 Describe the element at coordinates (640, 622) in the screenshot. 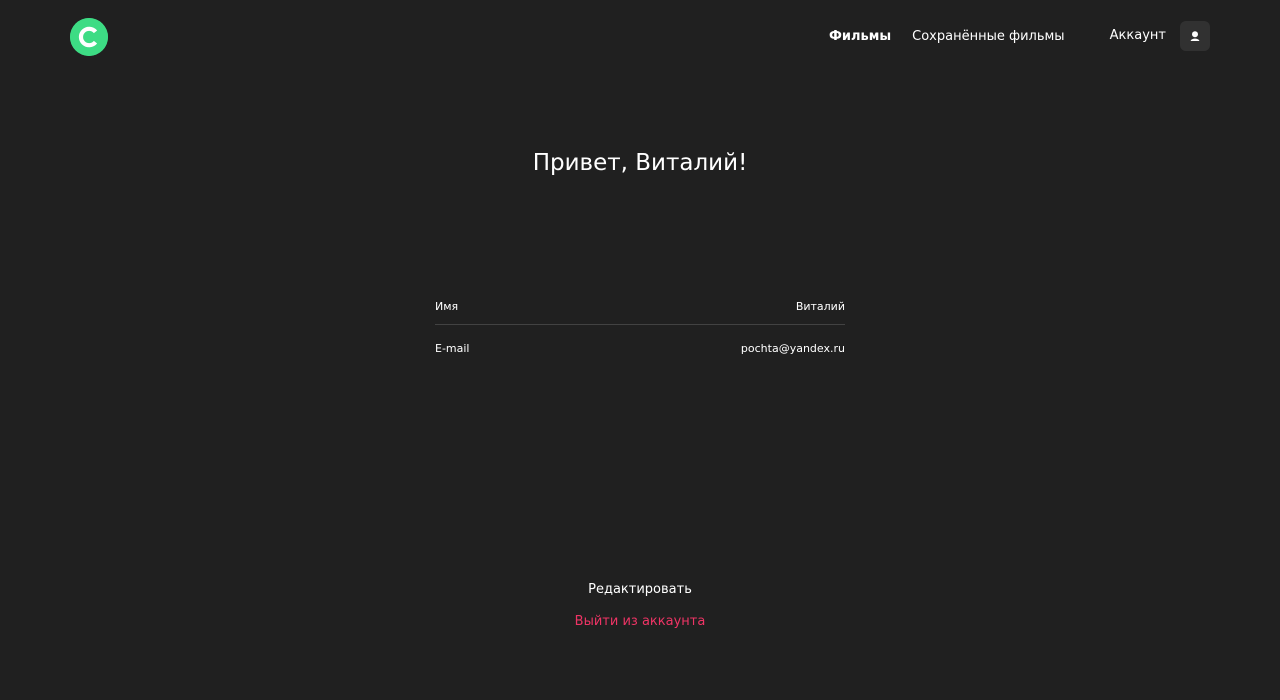

I see `logout-button: Выйти из аккаунта` at that location.